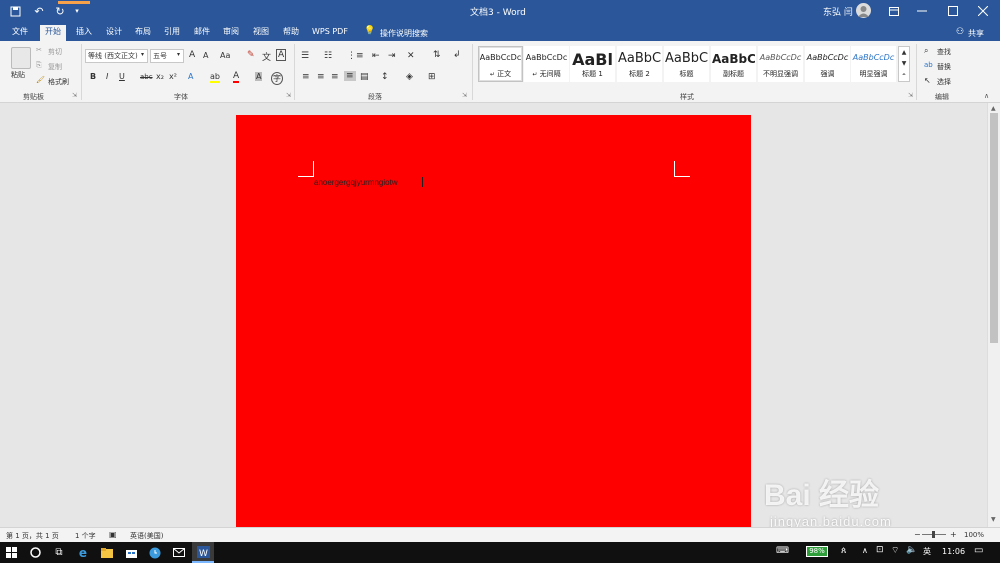  Describe the element at coordinates (926, 51) in the screenshot. I see `find-icon: ⌕` at that location.